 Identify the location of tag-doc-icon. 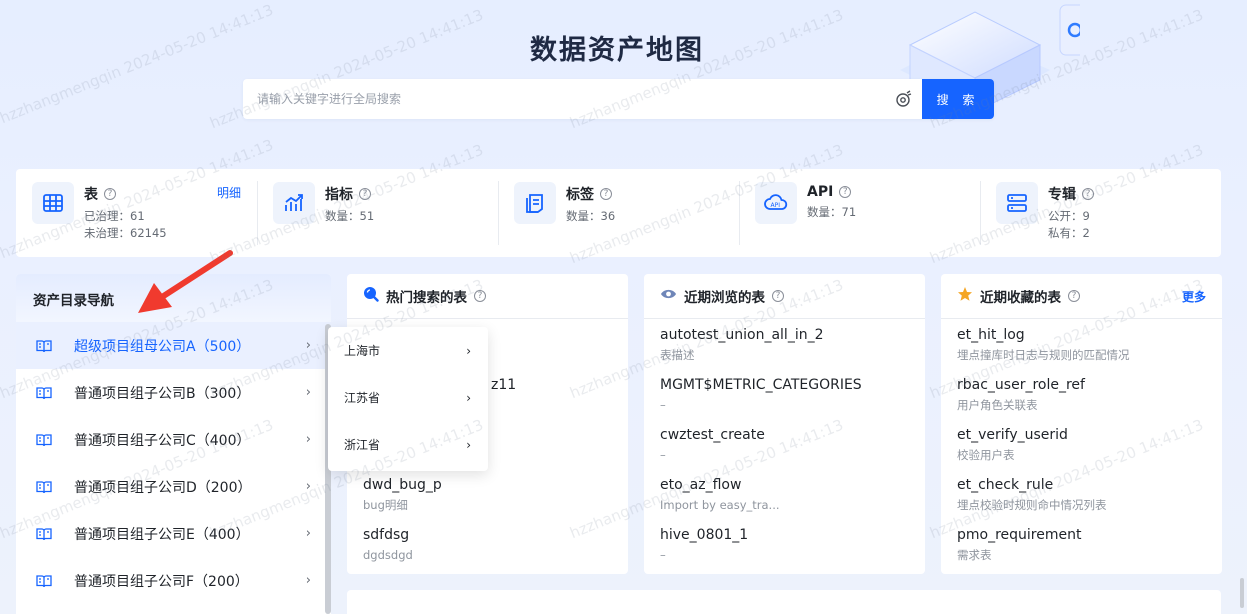
(535, 203).